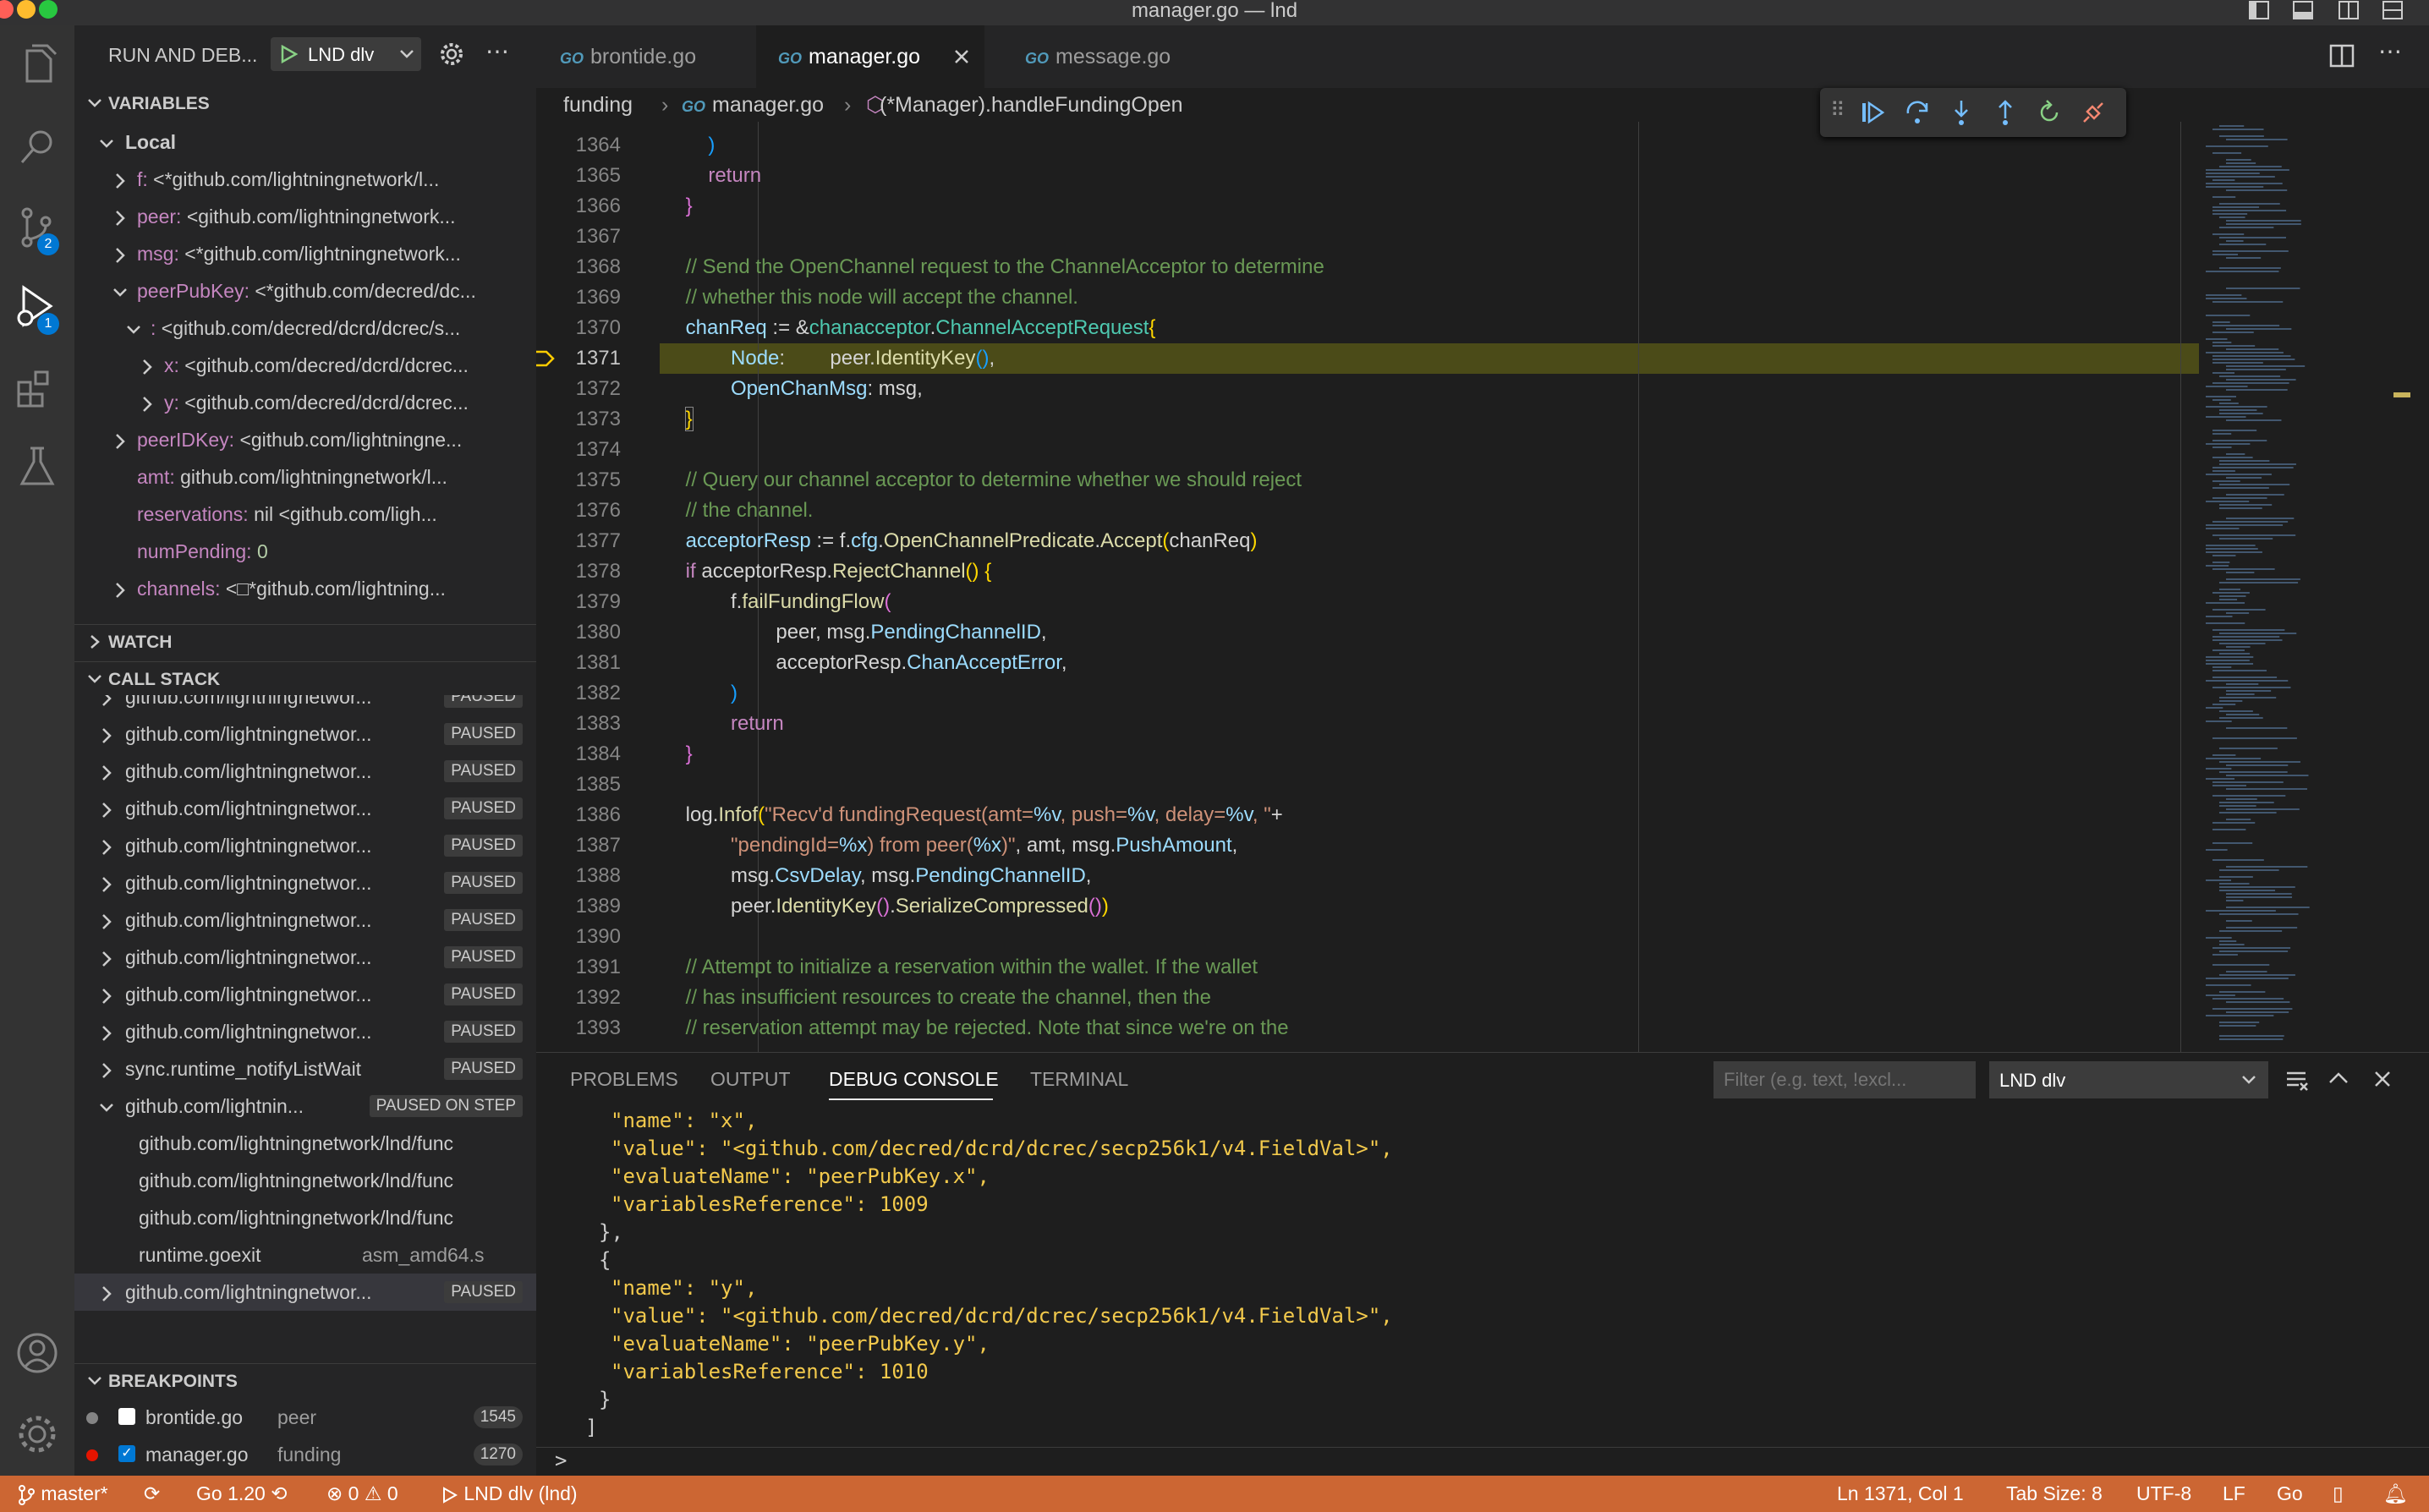 Image resolution: width=2429 pixels, height=1512 pixels. What do you see at coordinates (305, 142) in the screenshot?
I see `scope-local: Local` at bounding box center [305, 142].